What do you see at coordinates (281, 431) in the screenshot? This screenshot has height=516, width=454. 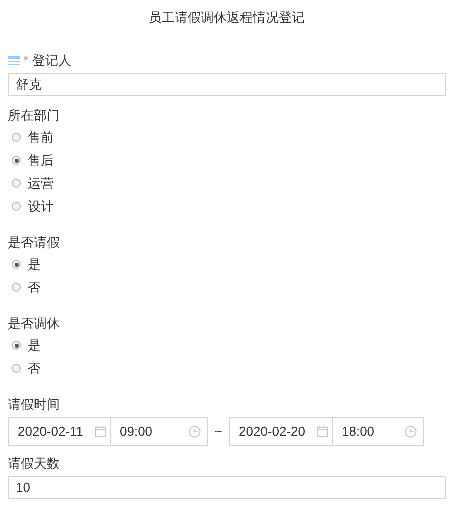 I see `date-field: 2020-02-20` at bounding box center [281, 431].